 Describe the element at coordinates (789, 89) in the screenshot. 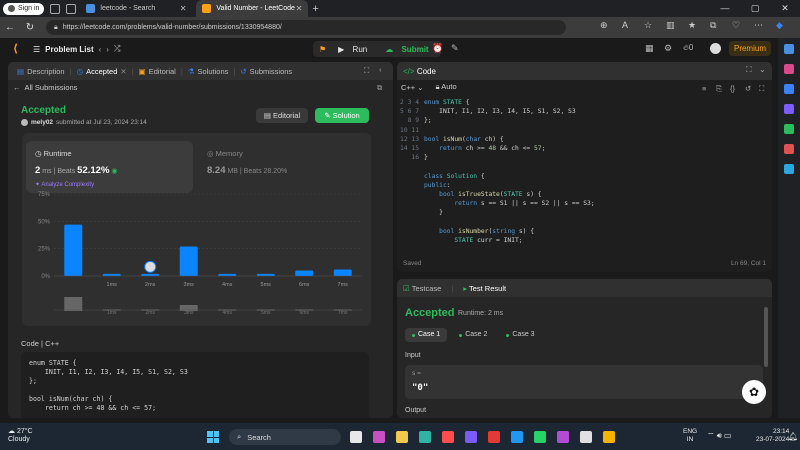

I see `tools-icon` at that location.